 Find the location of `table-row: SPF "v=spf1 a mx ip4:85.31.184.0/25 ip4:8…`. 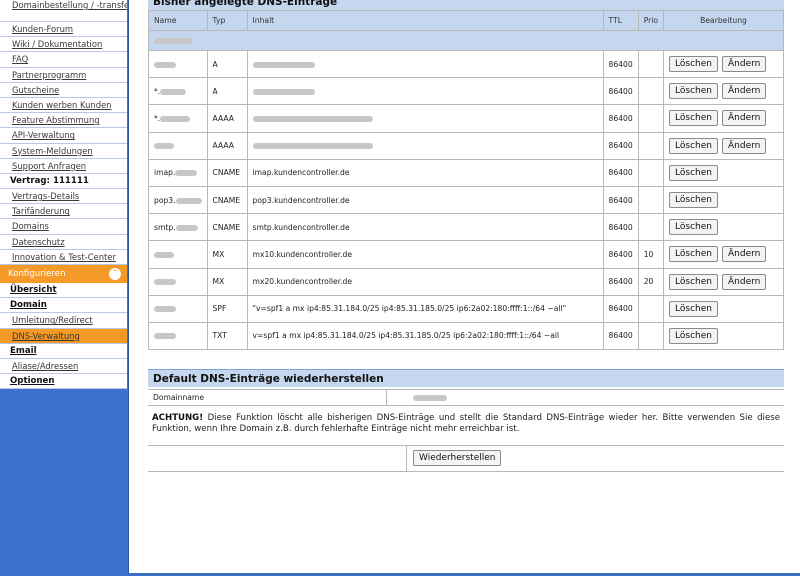

table-row: SPF "v=spf1 a mx ip4:85.31.184.0/25 ip4:8… is located at coordinates (466, 308).